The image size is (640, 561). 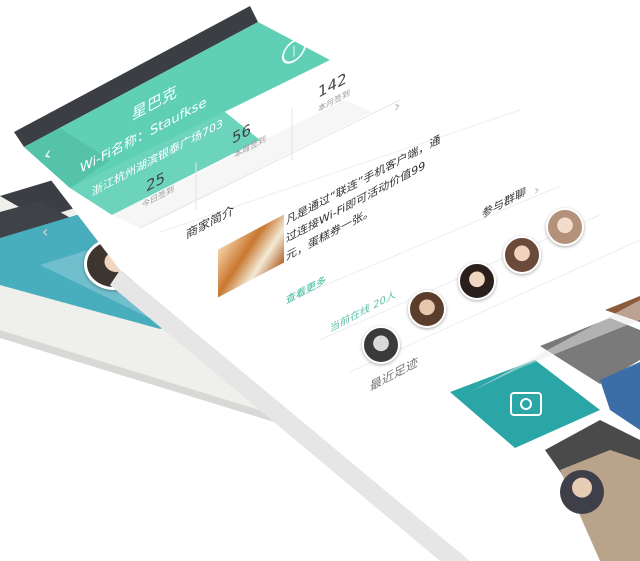 I want to click on back-arrow-icon: ‹, so click(x=47, y=154).